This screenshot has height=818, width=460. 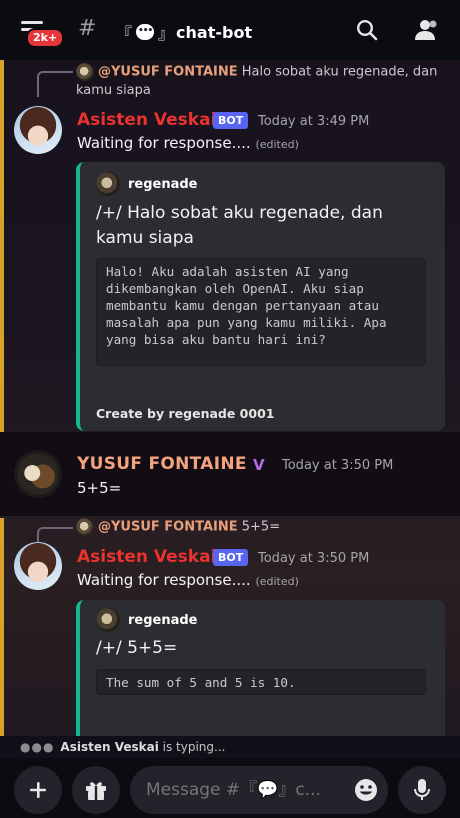 I want to click on plus-icon, so click(x=38, y=790).